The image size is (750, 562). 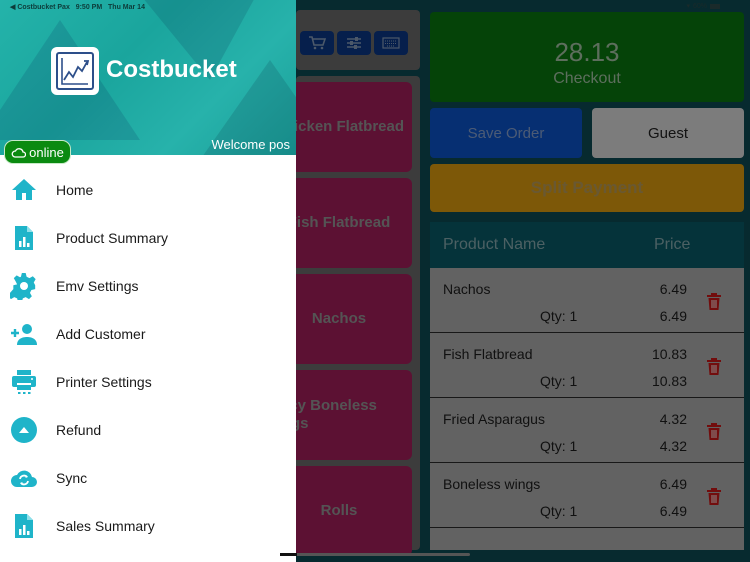 I want to click on item-name: Fried Asparagus, so click(x=494, y=419).